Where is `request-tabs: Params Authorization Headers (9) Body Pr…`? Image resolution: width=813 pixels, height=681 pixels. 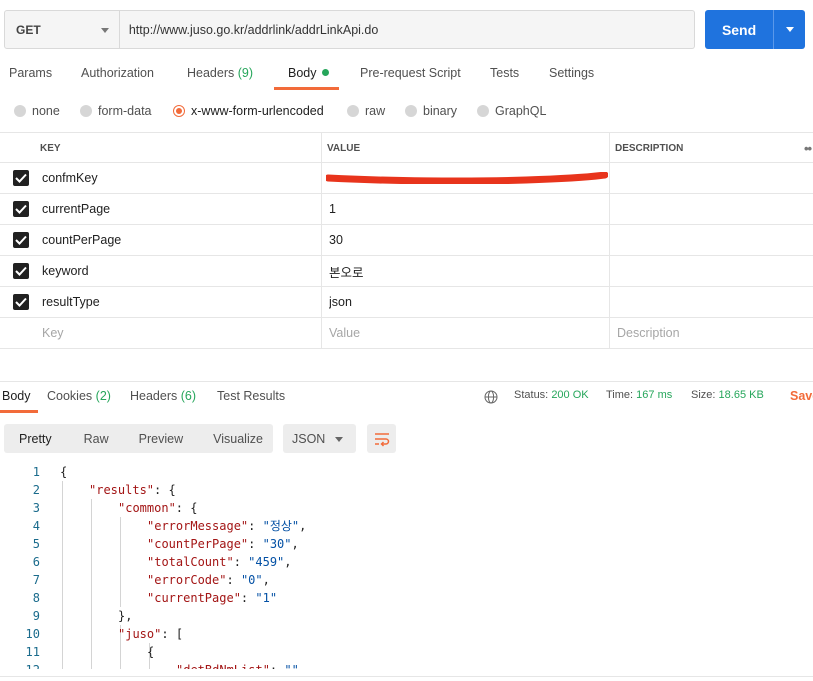 request-tabs: Params Authorization Headers (9) Body Pr… is located at coordinates (406, 78).